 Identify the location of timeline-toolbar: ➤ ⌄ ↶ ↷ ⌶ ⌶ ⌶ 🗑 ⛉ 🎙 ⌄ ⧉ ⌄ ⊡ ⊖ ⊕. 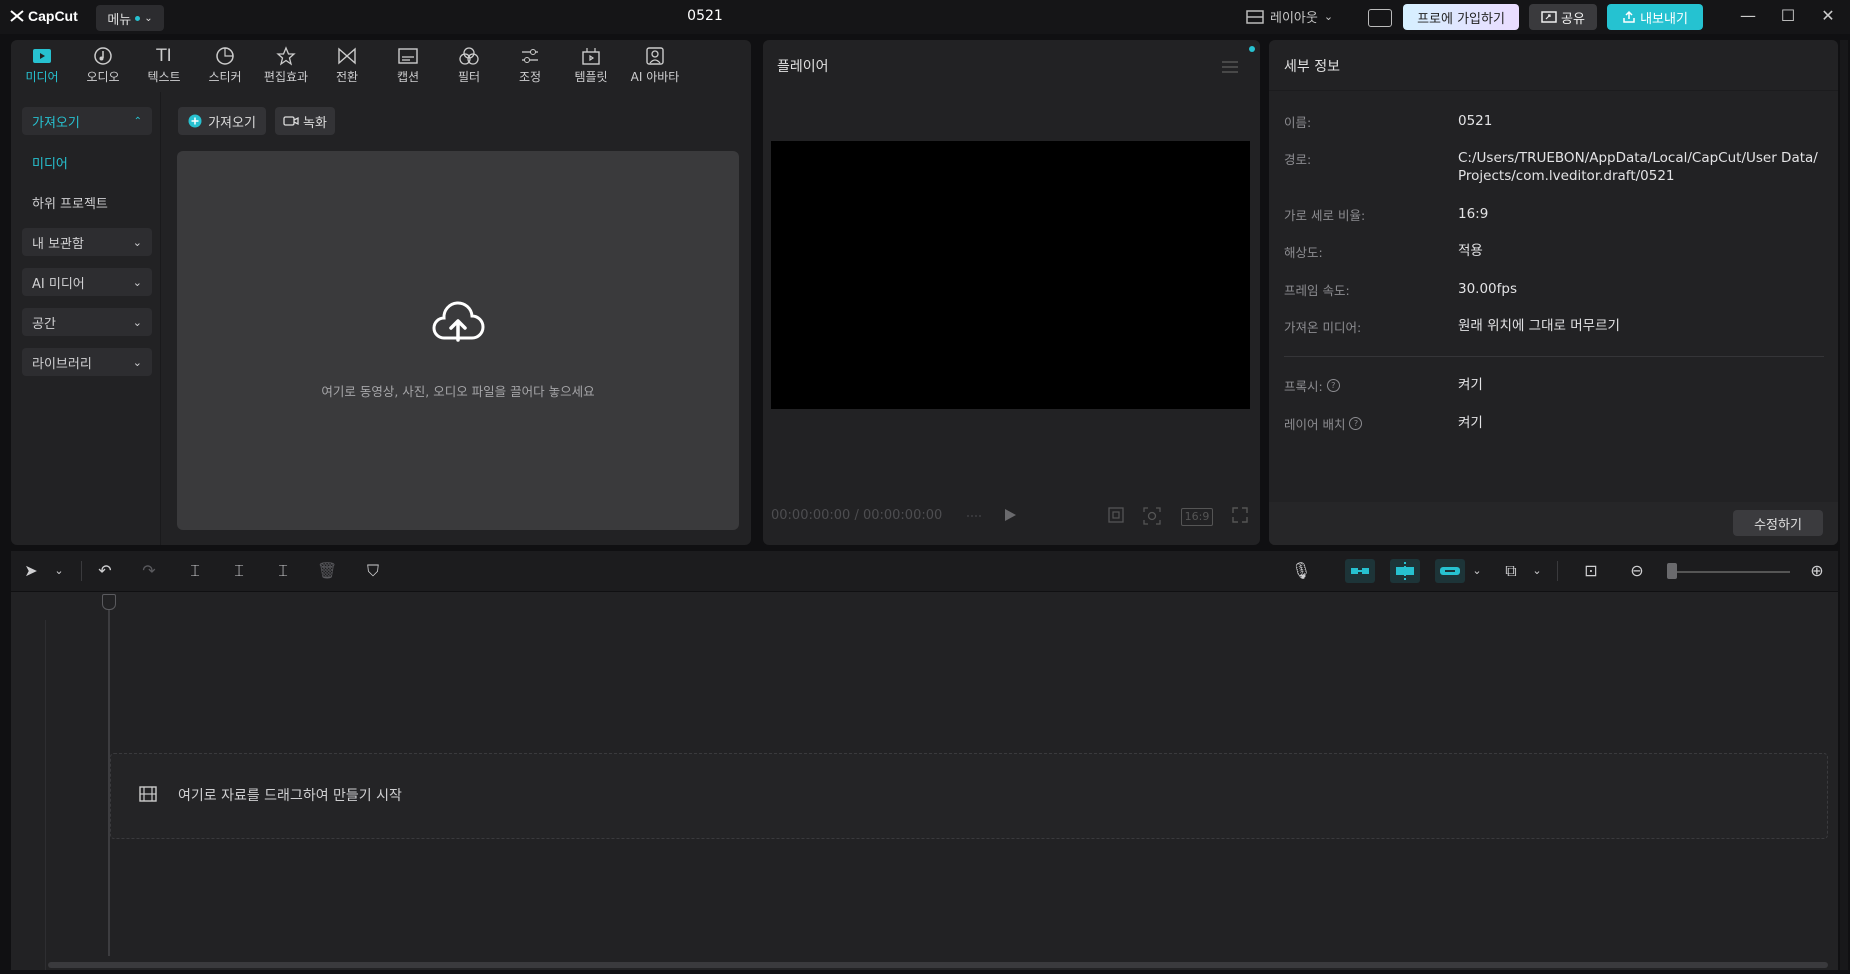
(924, 571).